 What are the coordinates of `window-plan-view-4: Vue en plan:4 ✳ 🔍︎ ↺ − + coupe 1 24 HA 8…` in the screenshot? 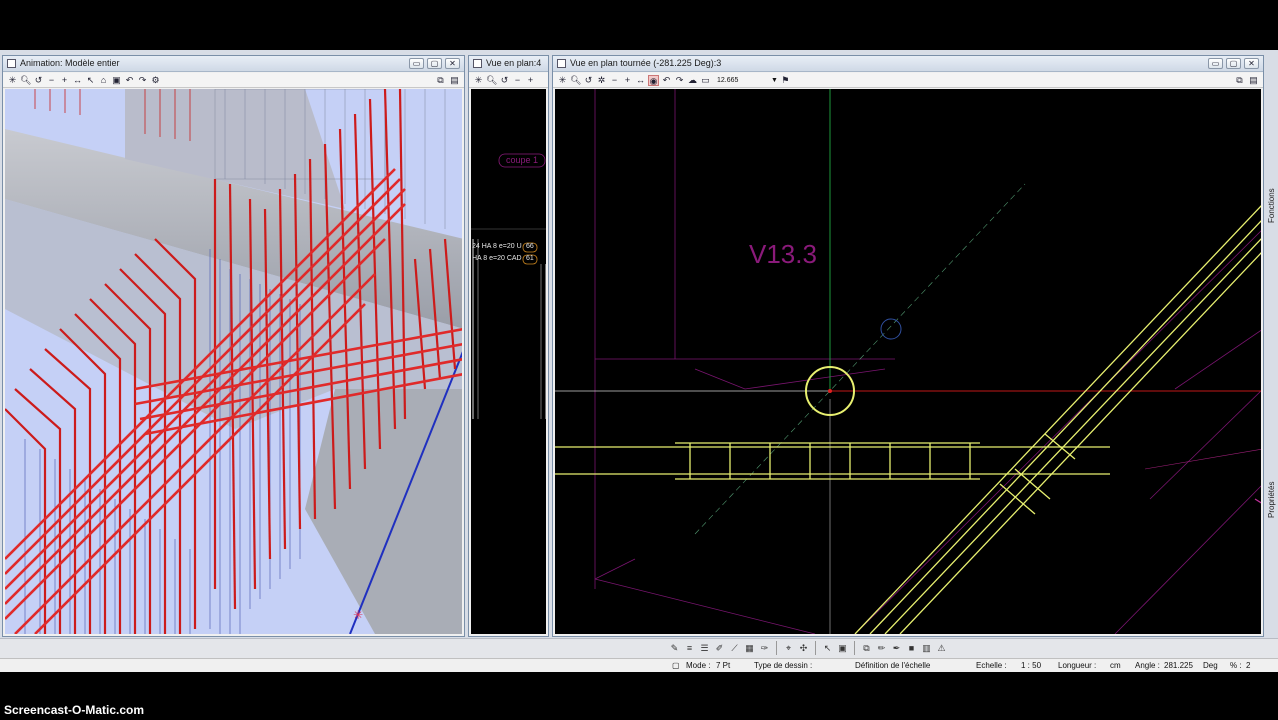 It's located at (508, 346).